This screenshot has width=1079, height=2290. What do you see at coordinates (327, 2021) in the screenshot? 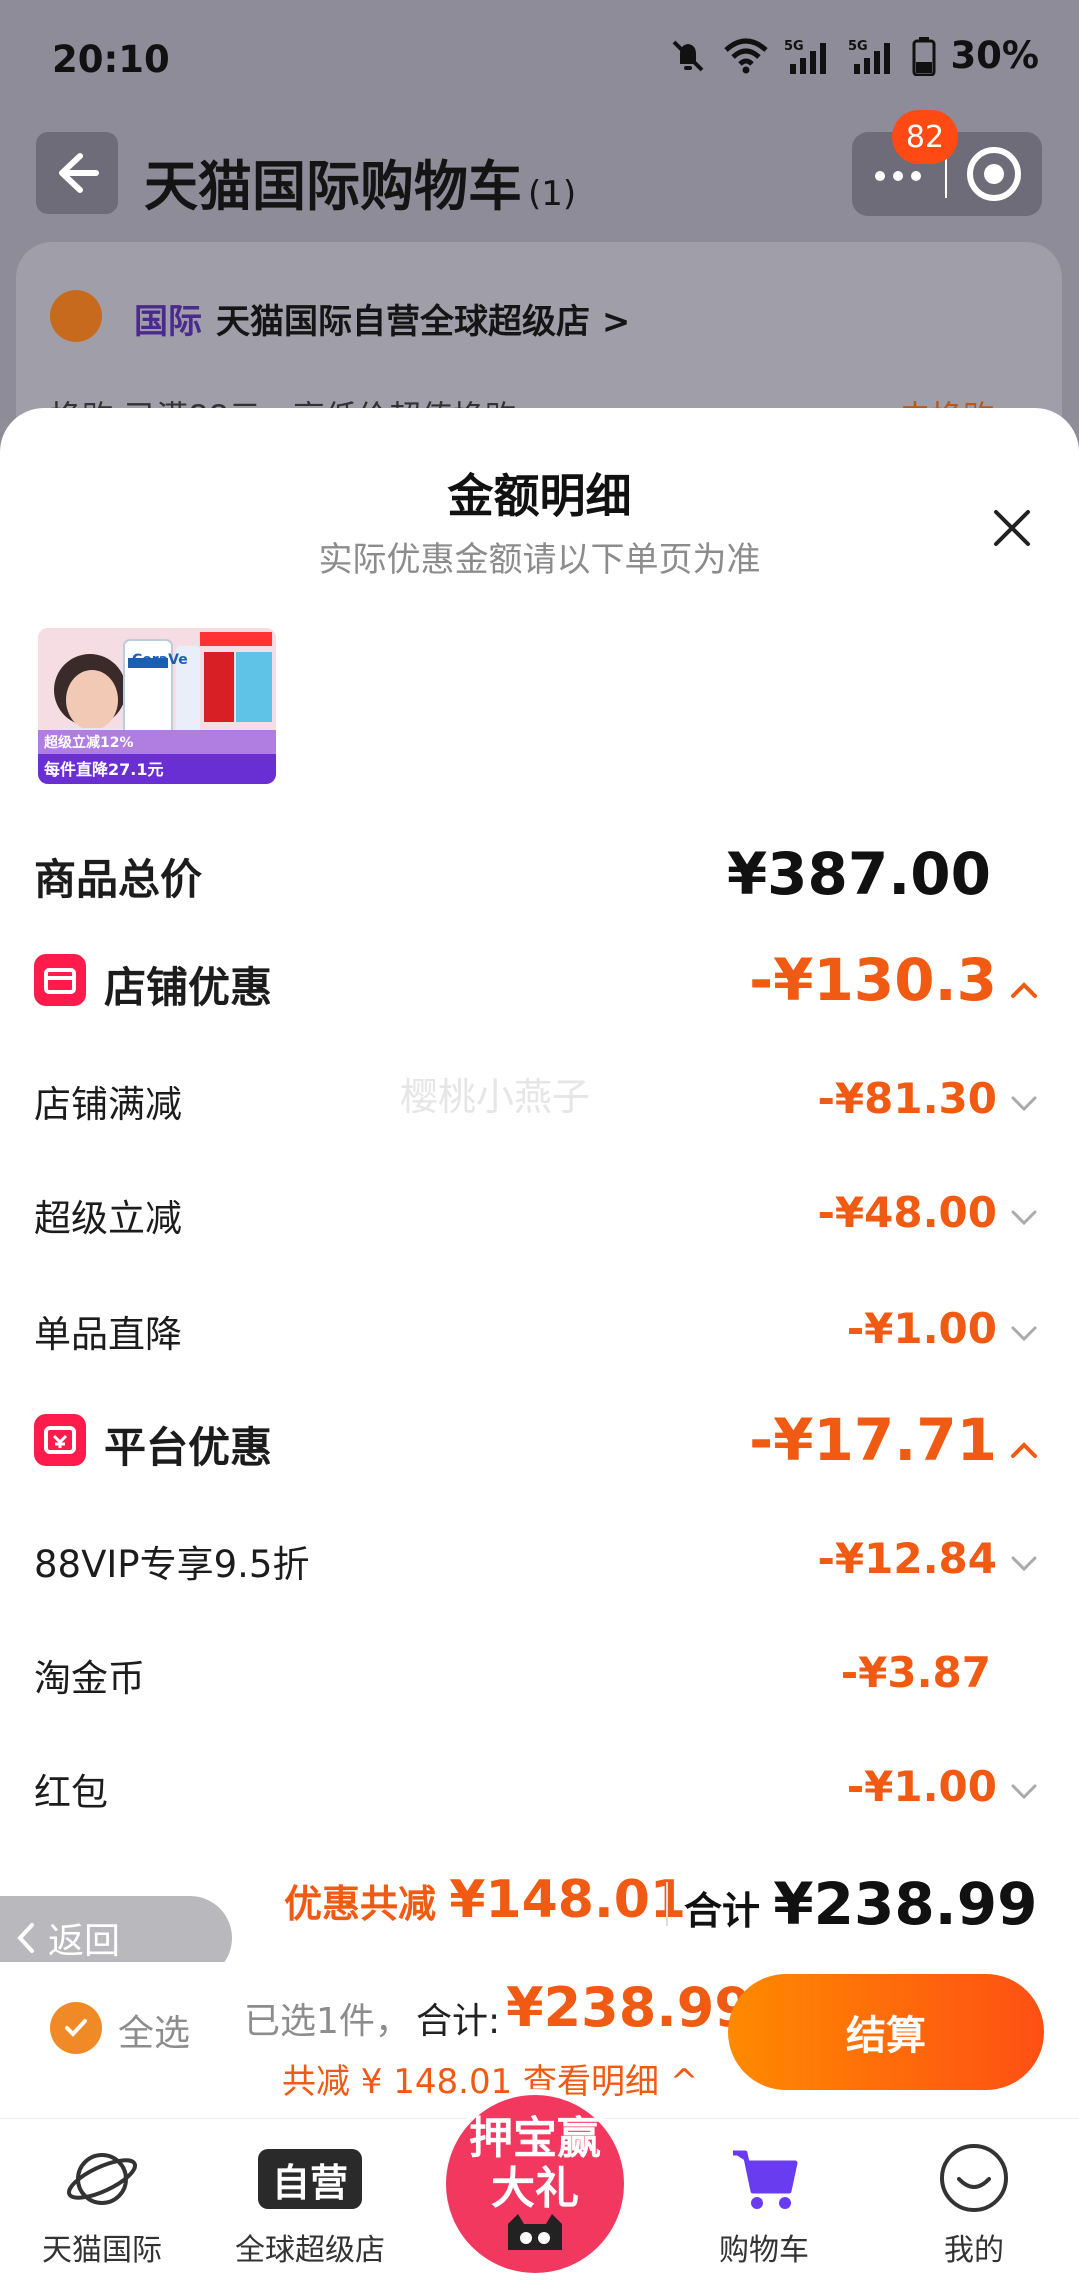
I see `selected-count: 已选1件，` at bounding box center [327, 2021].